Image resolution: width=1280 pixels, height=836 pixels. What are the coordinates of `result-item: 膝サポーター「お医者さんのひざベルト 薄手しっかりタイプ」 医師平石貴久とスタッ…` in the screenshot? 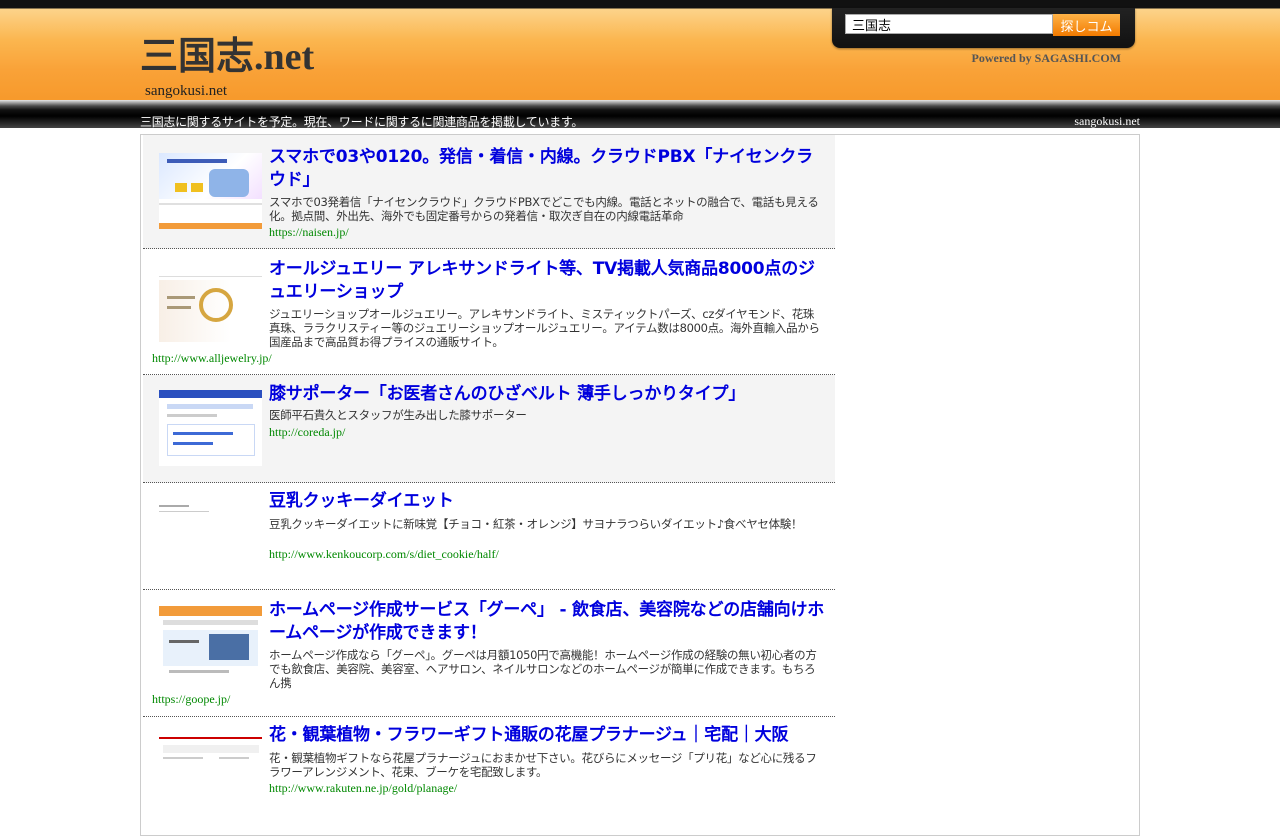 It's located at (489, 429).